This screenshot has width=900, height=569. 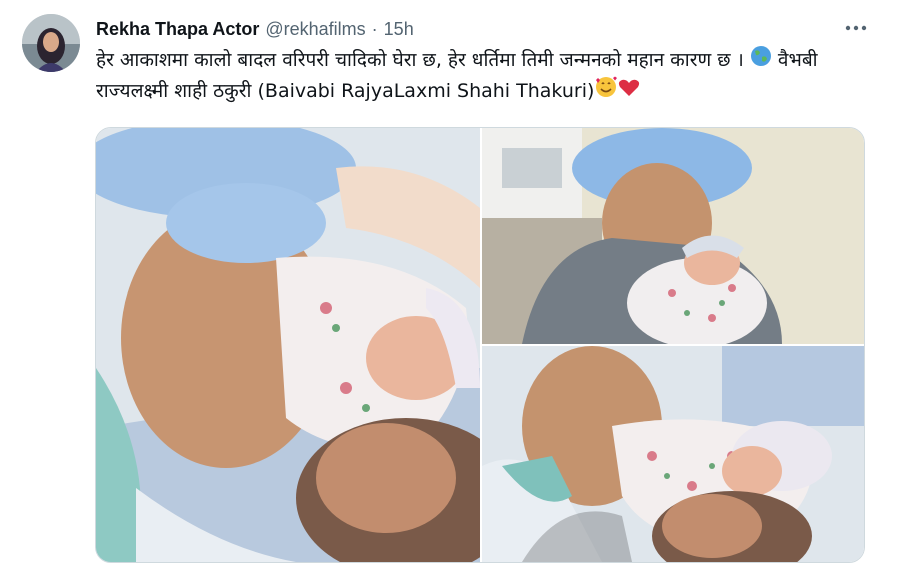 I want to click on user-handle: @rekhafilms, so click(x=315, y=29).